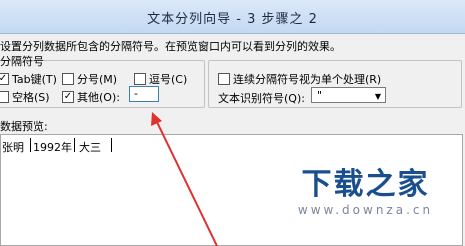  Describe the element at coordinates (365, 184) in the screenshot. I see `watermark-logo: 下载之家` at that location.